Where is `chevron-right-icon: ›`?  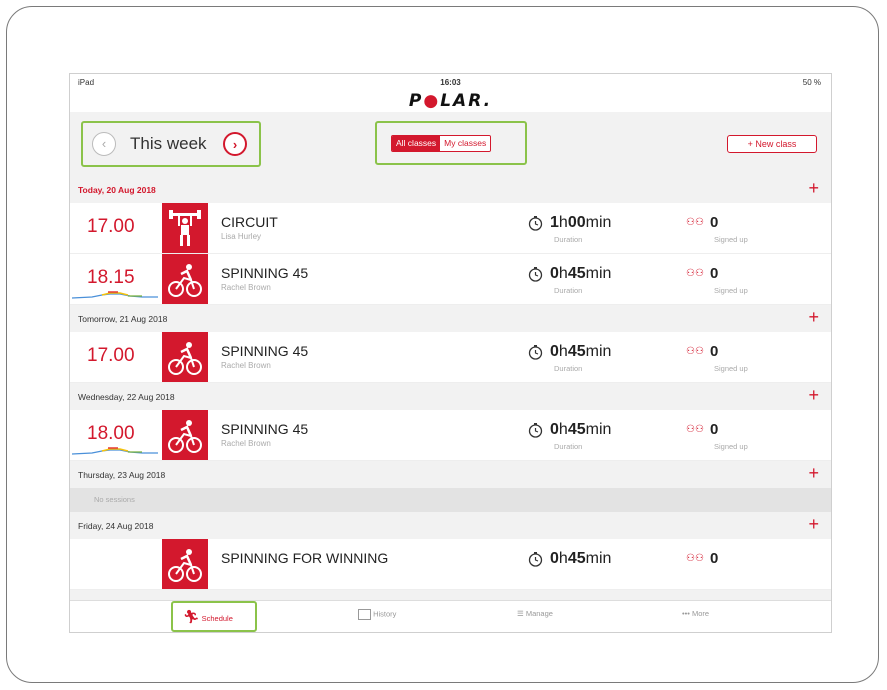 chevron-right-icon: › is located at coordinates (235, 144).